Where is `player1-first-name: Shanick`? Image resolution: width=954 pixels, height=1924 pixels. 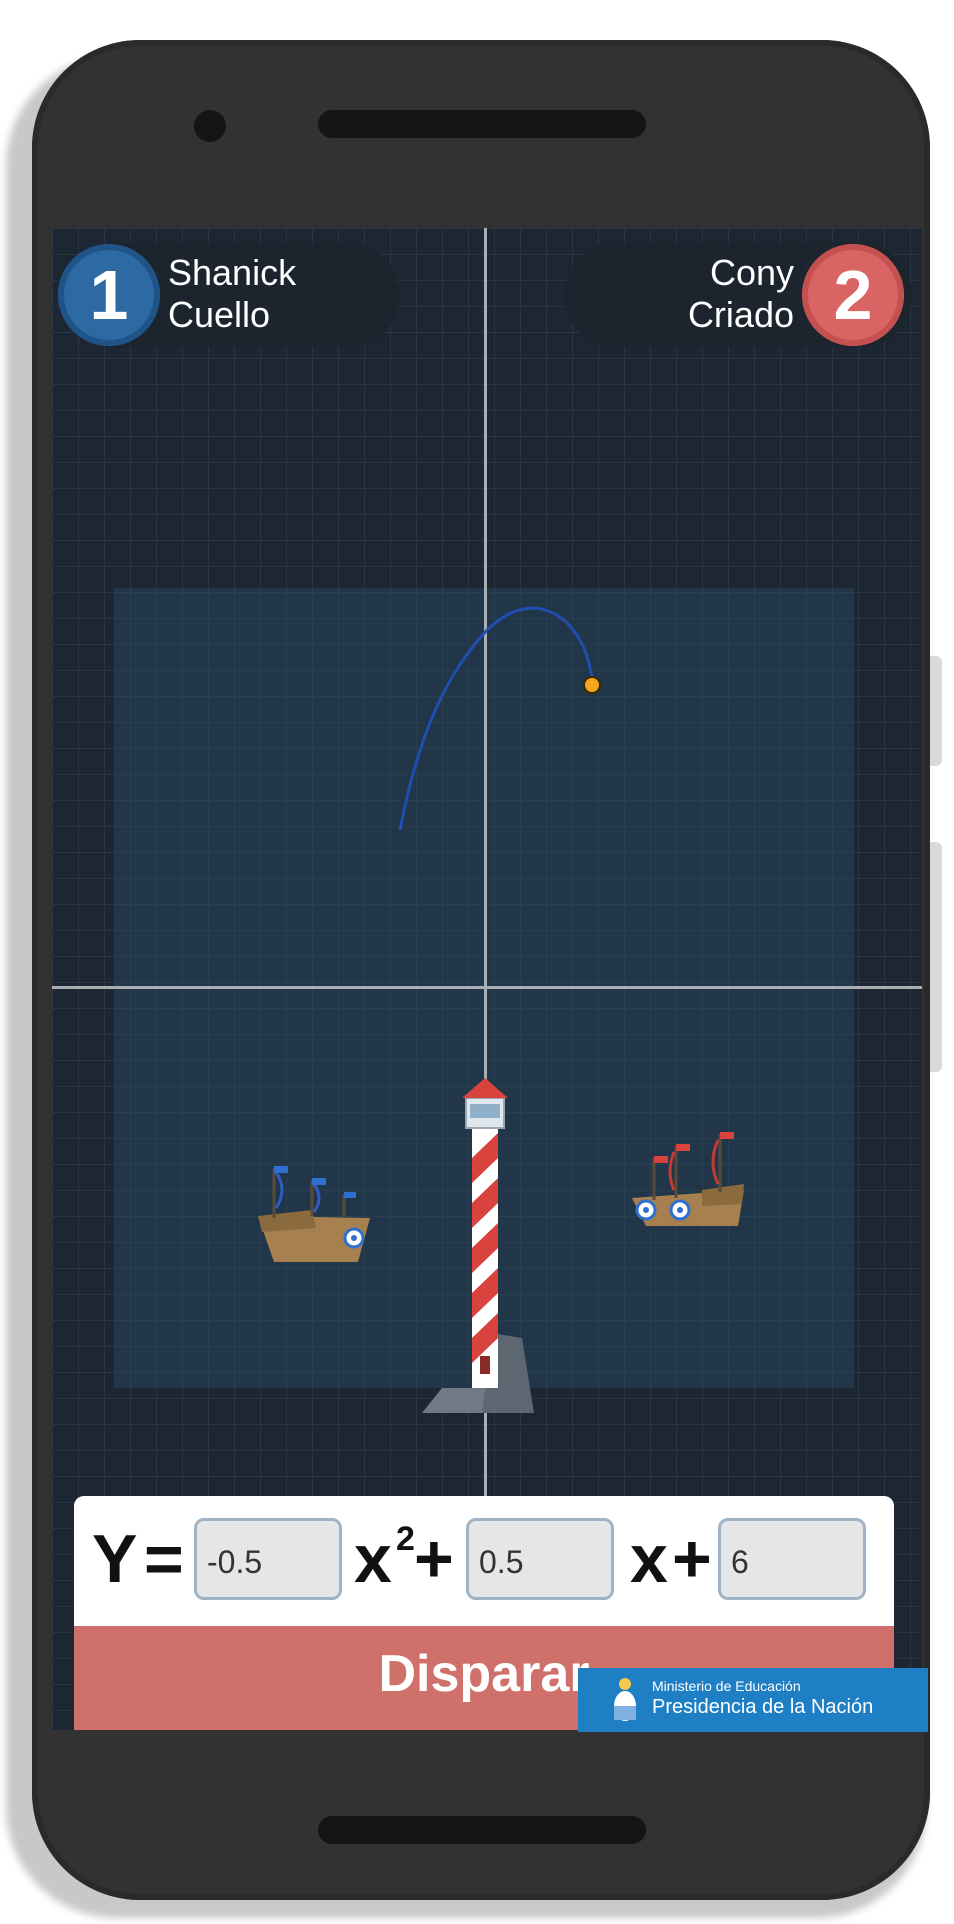 player1-first-name: Shanick is located at coordinates (232, 272).